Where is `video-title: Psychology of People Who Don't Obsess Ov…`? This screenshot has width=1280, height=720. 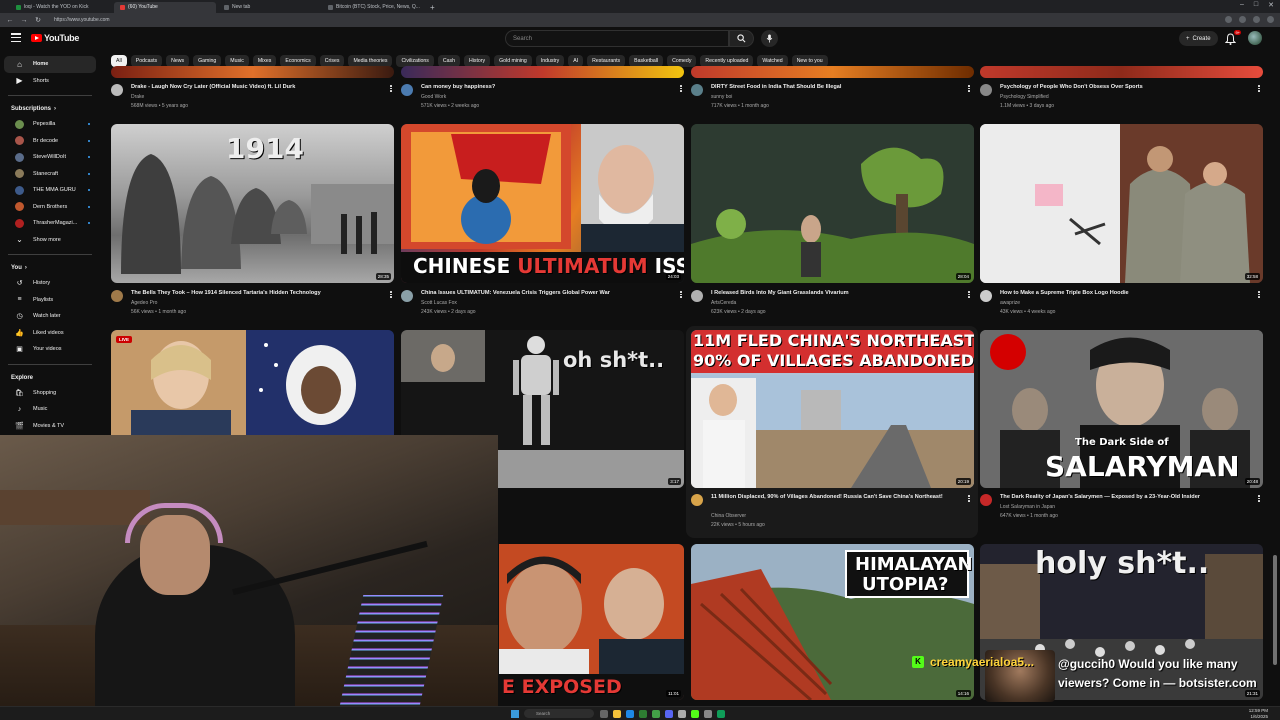
video-title: Psychology of People Who Don't Obsess Ov… is located at coordinates (1125, 88).